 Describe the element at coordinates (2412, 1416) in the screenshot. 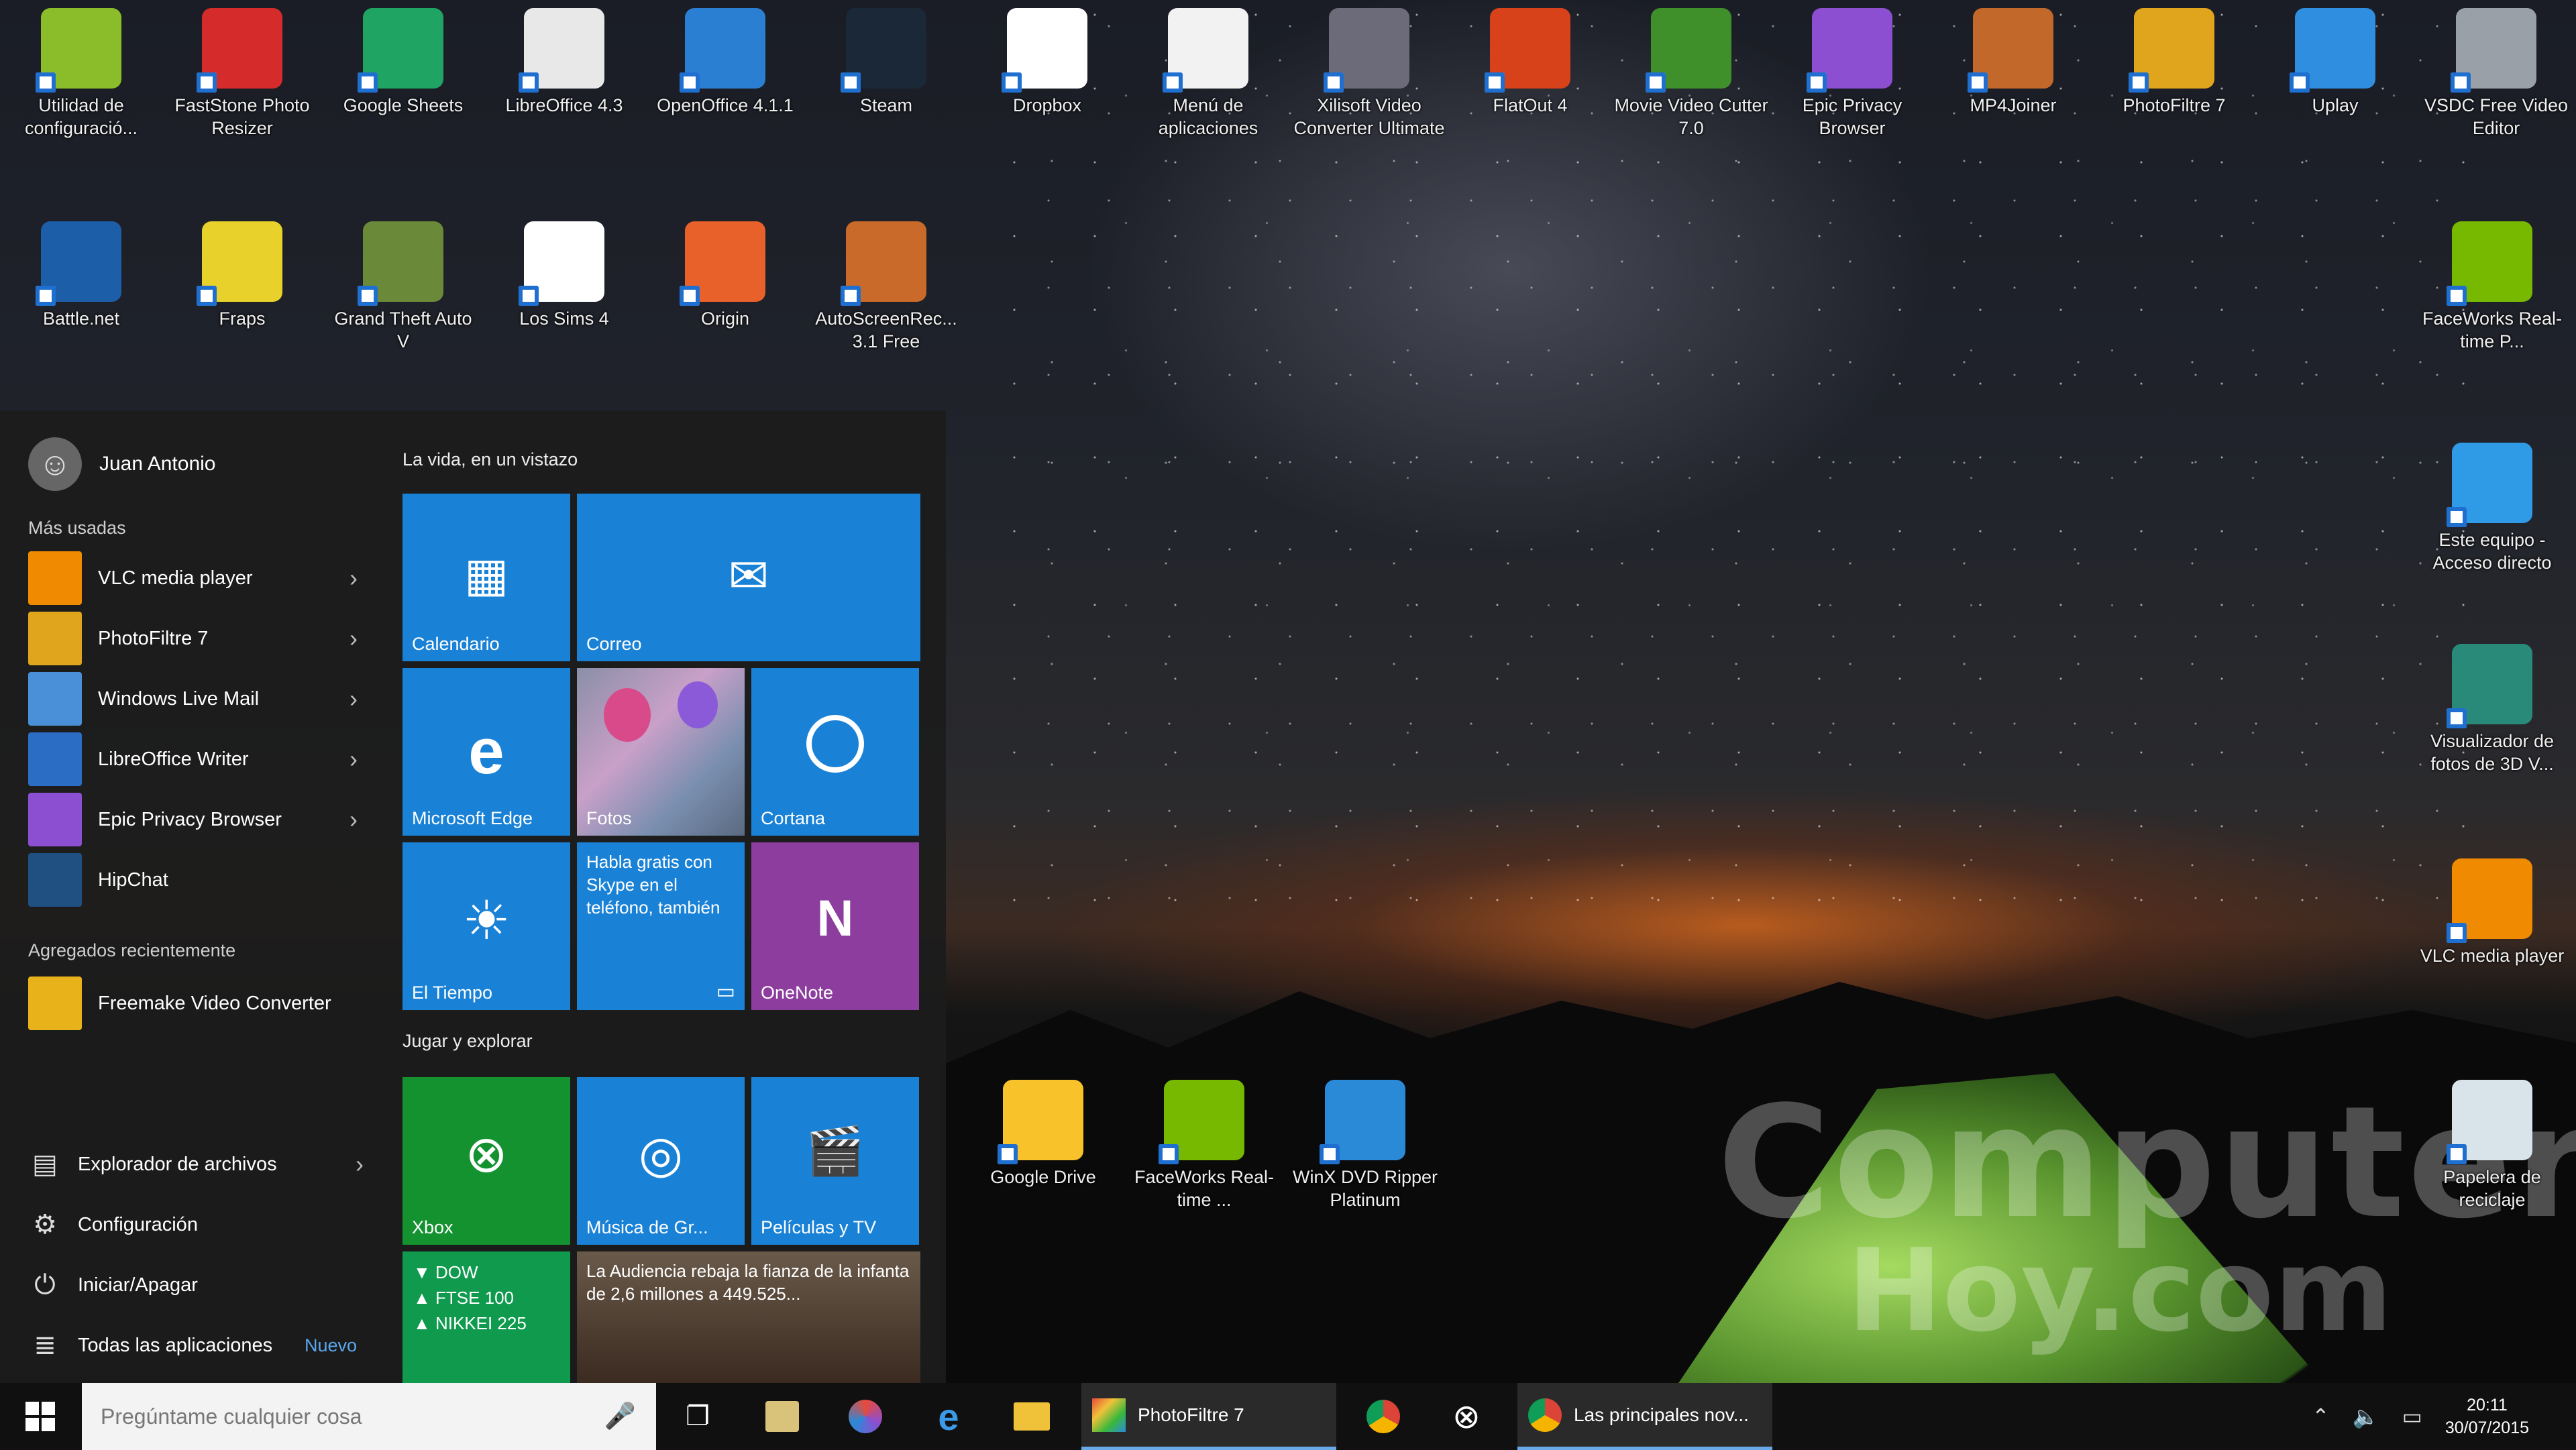

I see `notification-icon: ▭` at that location.